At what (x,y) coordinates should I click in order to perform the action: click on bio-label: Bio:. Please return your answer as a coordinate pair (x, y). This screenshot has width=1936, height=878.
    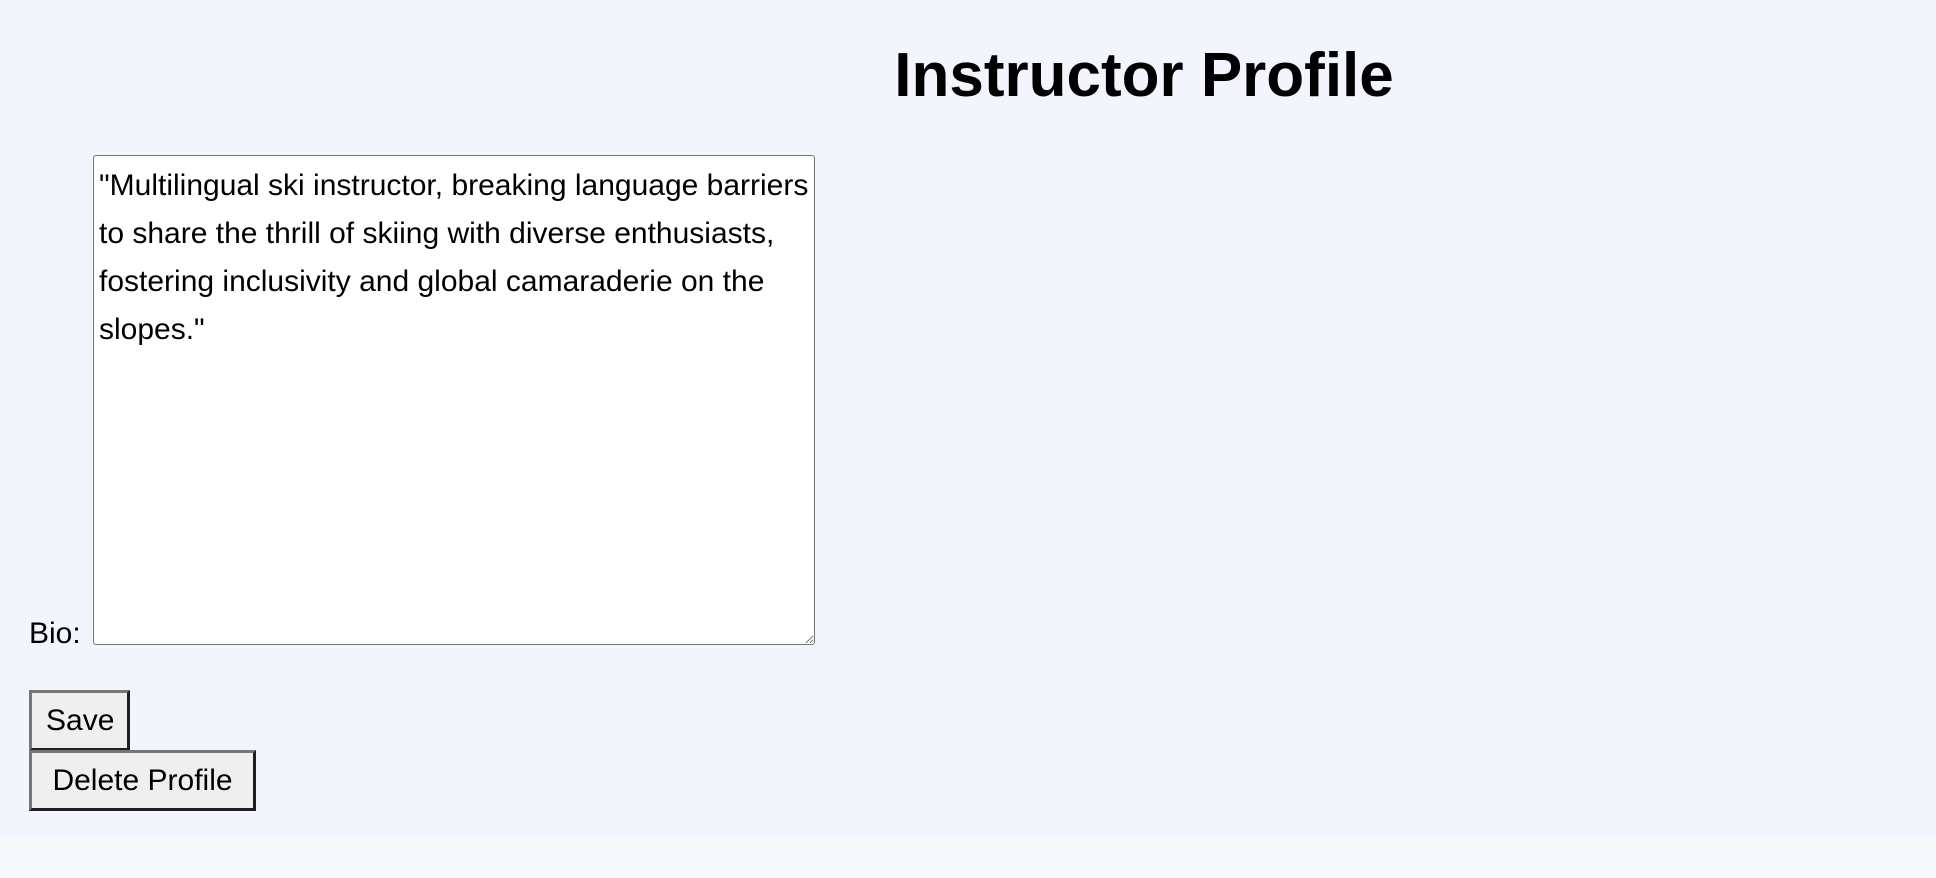
    Looking at the image, I should click on (55, 633).